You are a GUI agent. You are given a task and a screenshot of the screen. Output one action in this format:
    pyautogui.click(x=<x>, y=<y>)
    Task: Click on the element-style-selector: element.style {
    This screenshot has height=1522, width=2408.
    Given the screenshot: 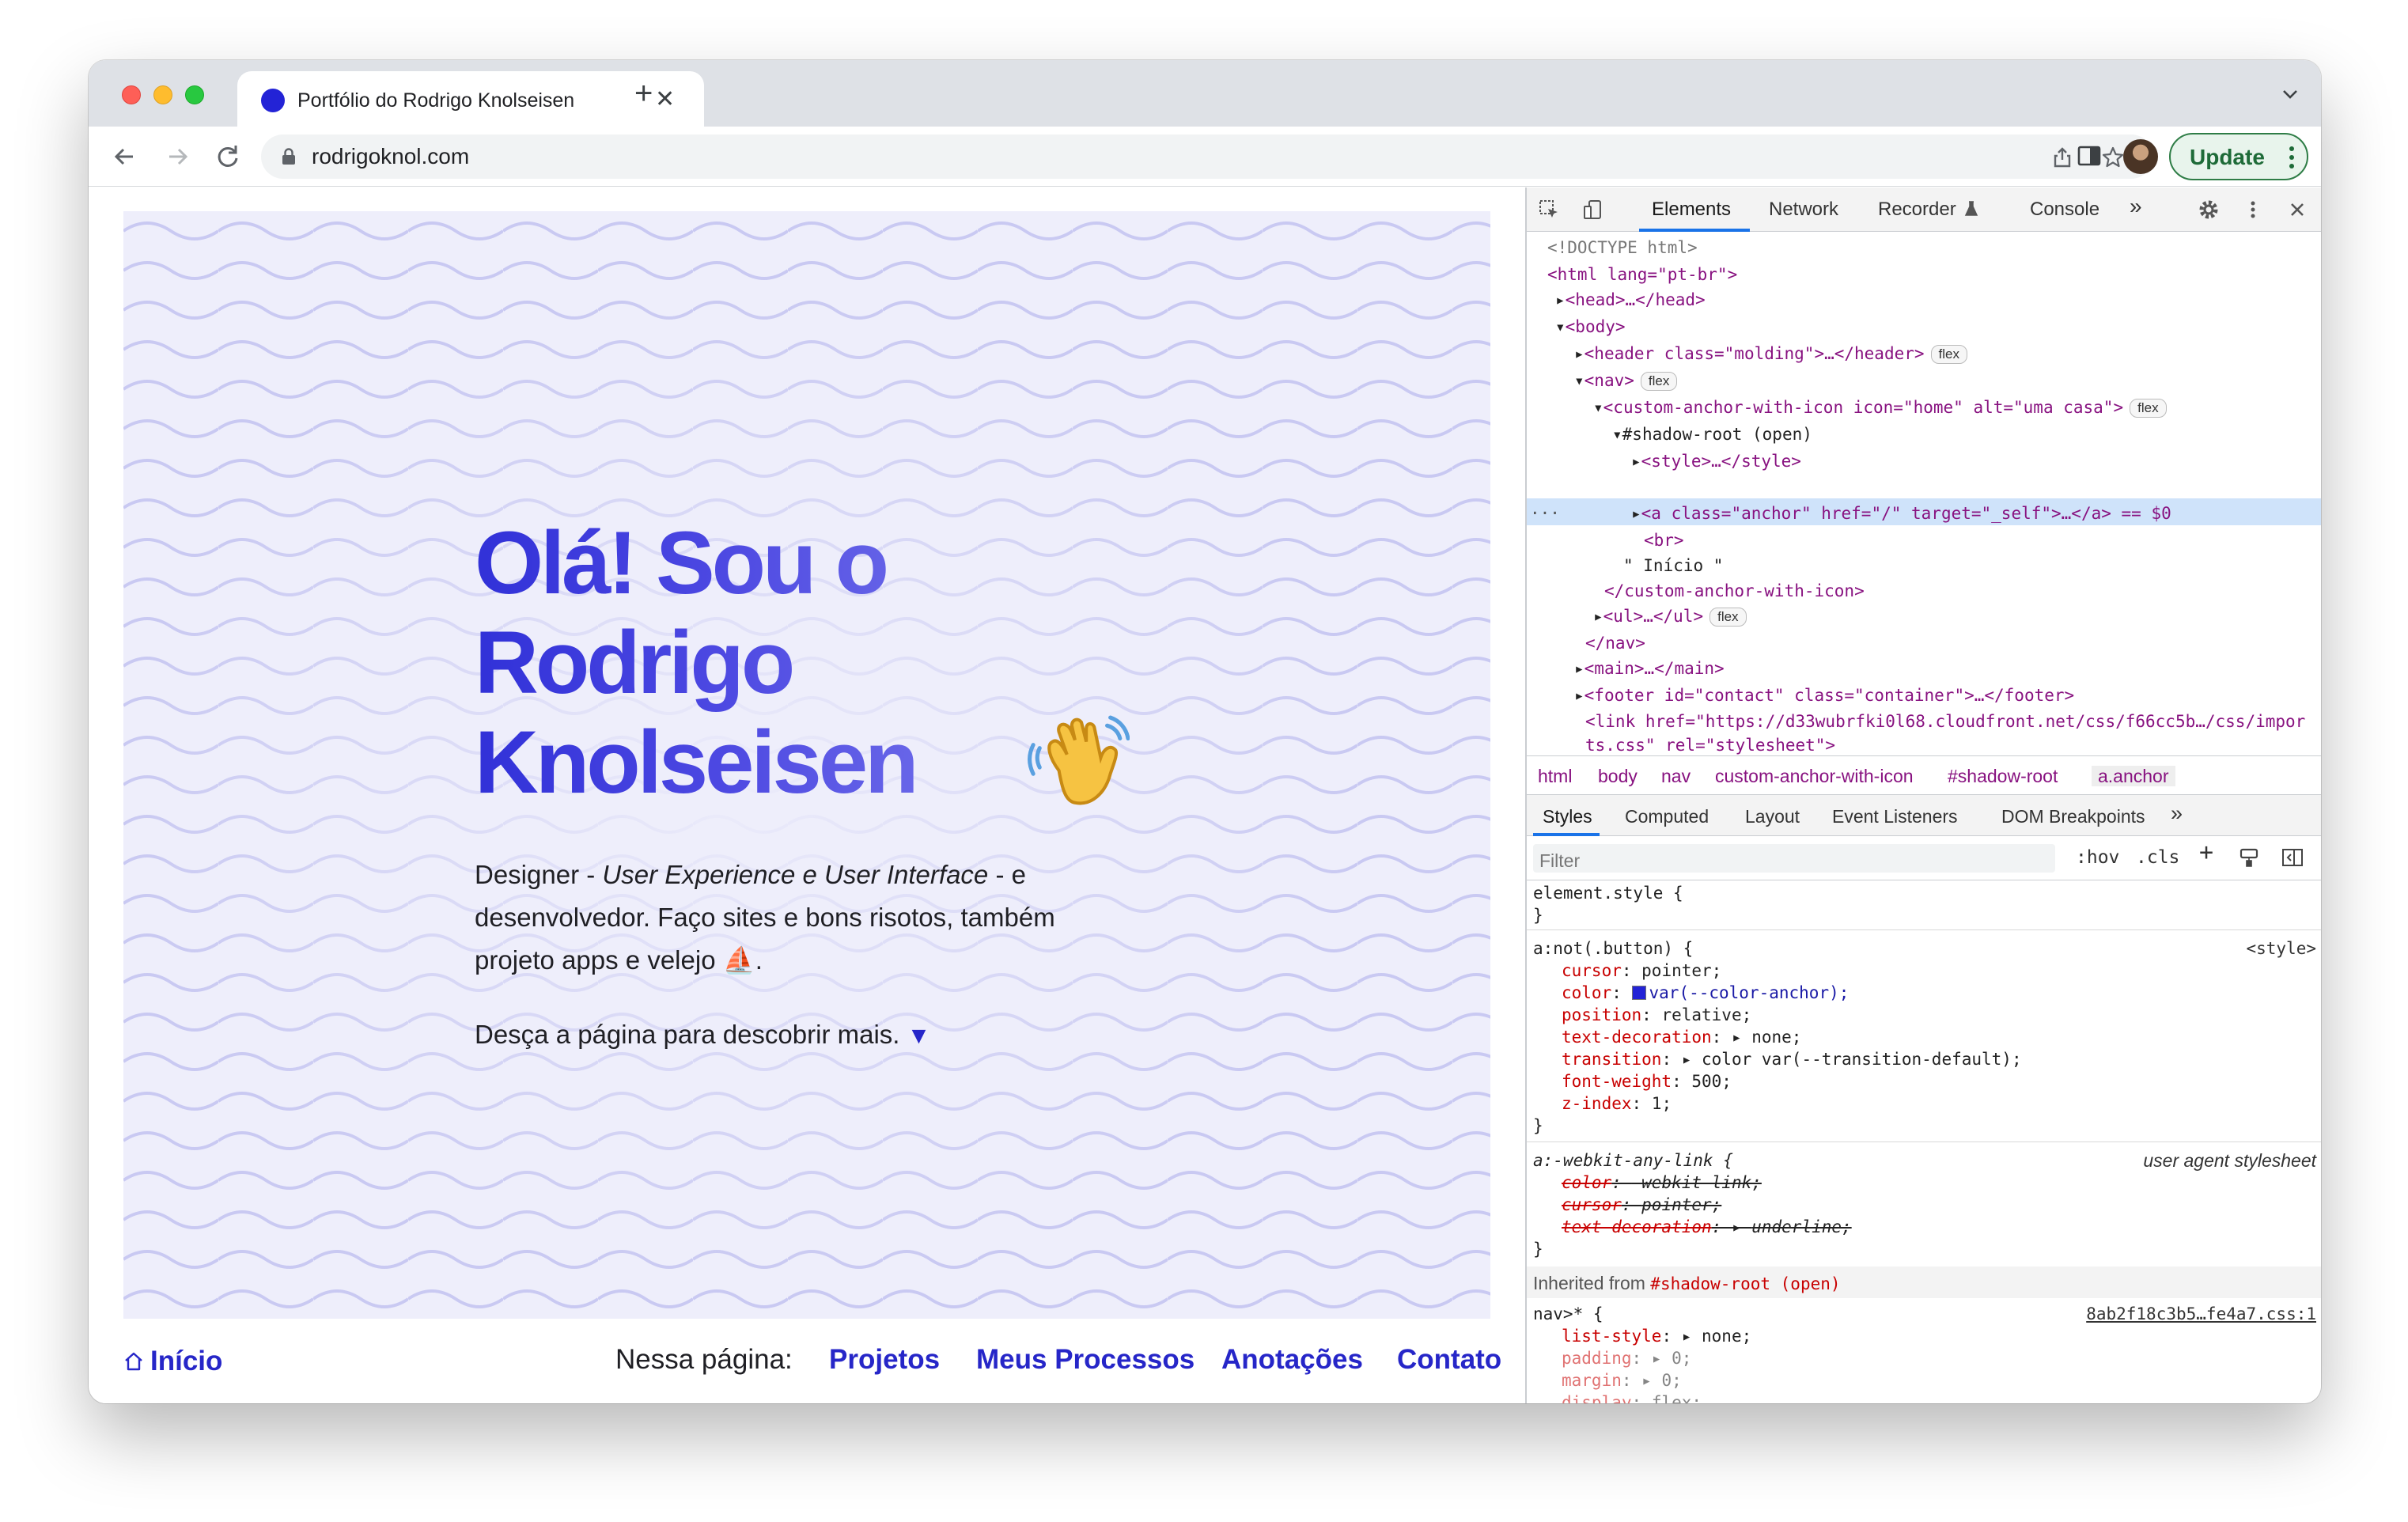 What is the action you would take?
    pyautogui.click(x=1608, y=893)
    